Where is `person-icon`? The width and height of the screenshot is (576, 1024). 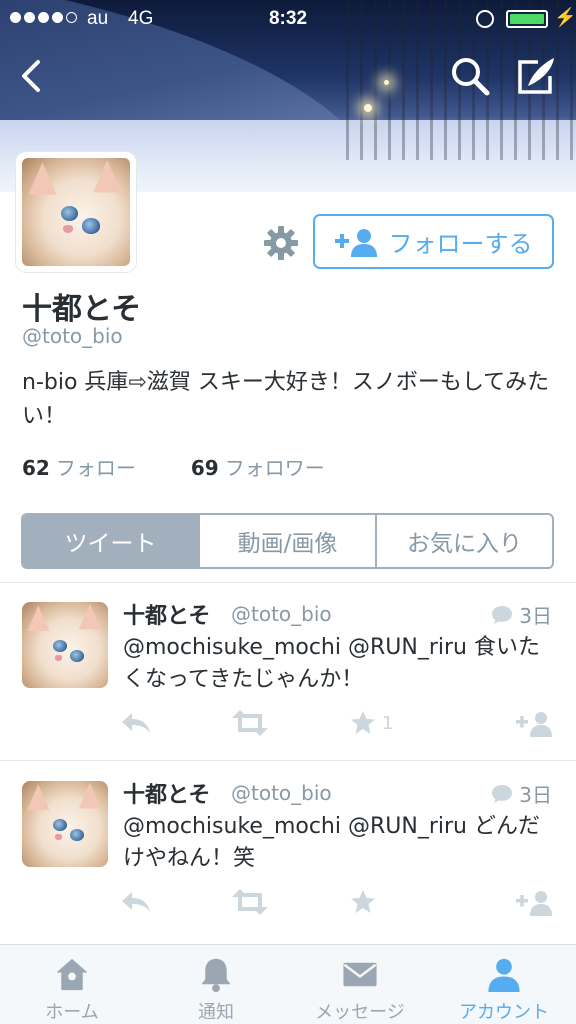
person-icon is located at coordinates (504, 975).